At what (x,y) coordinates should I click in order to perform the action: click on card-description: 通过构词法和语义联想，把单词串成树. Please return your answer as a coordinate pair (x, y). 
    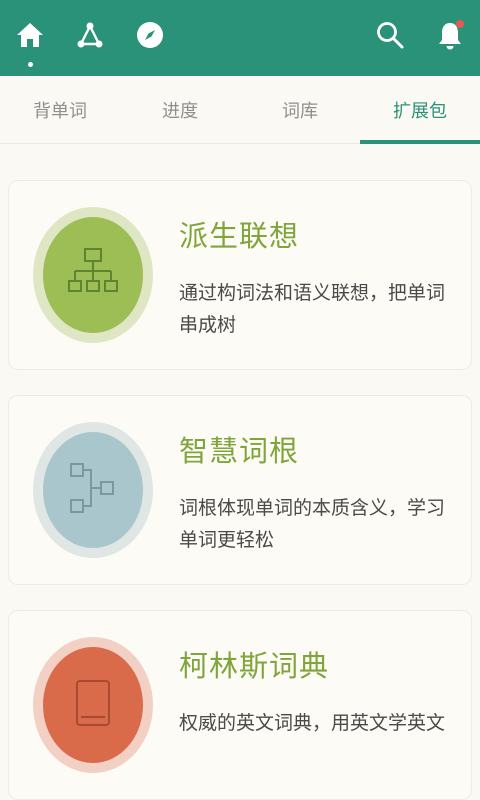
    Looking at the image, I should click on (312, 309).